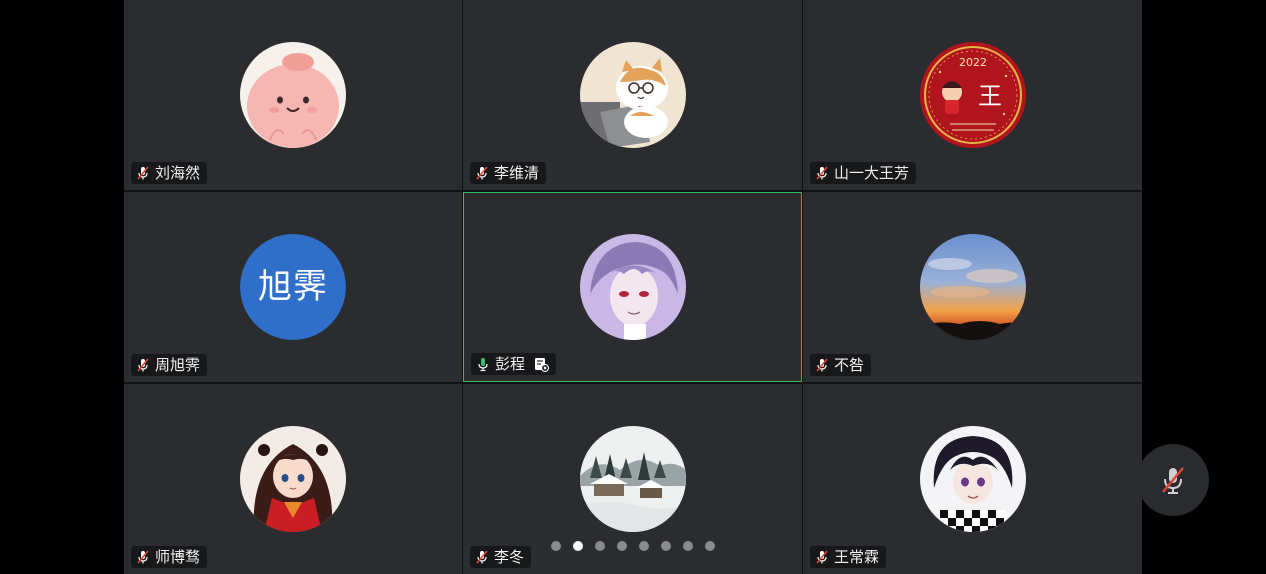 The image size is (1266, 574). What do you see at coordinates (510, 364) in the screenshot?
I see `participant-name: 彭程` at bounding box center [510, 364].